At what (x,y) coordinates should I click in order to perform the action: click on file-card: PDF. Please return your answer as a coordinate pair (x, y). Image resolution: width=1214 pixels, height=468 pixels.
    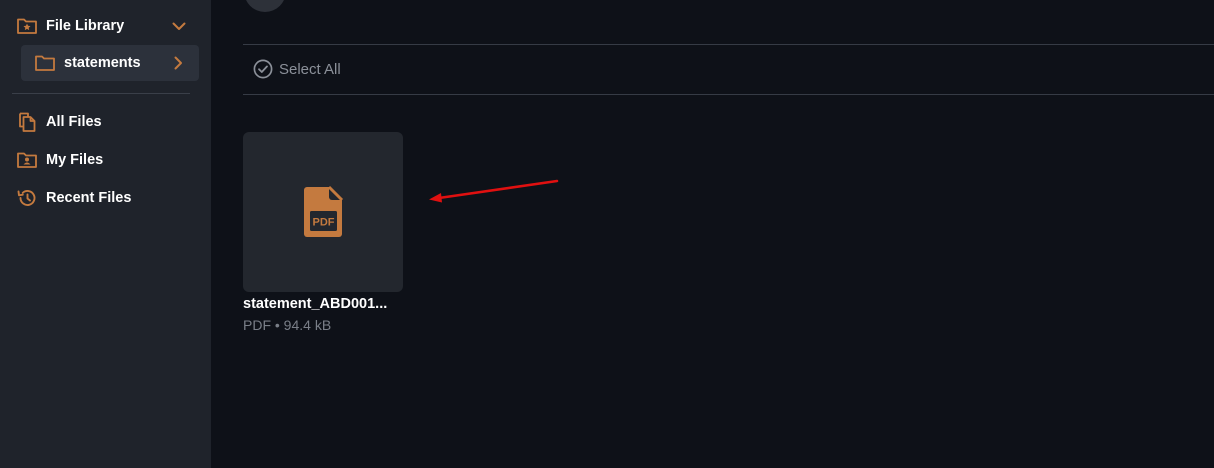
    Looking at the image, I should click on (323, 212).